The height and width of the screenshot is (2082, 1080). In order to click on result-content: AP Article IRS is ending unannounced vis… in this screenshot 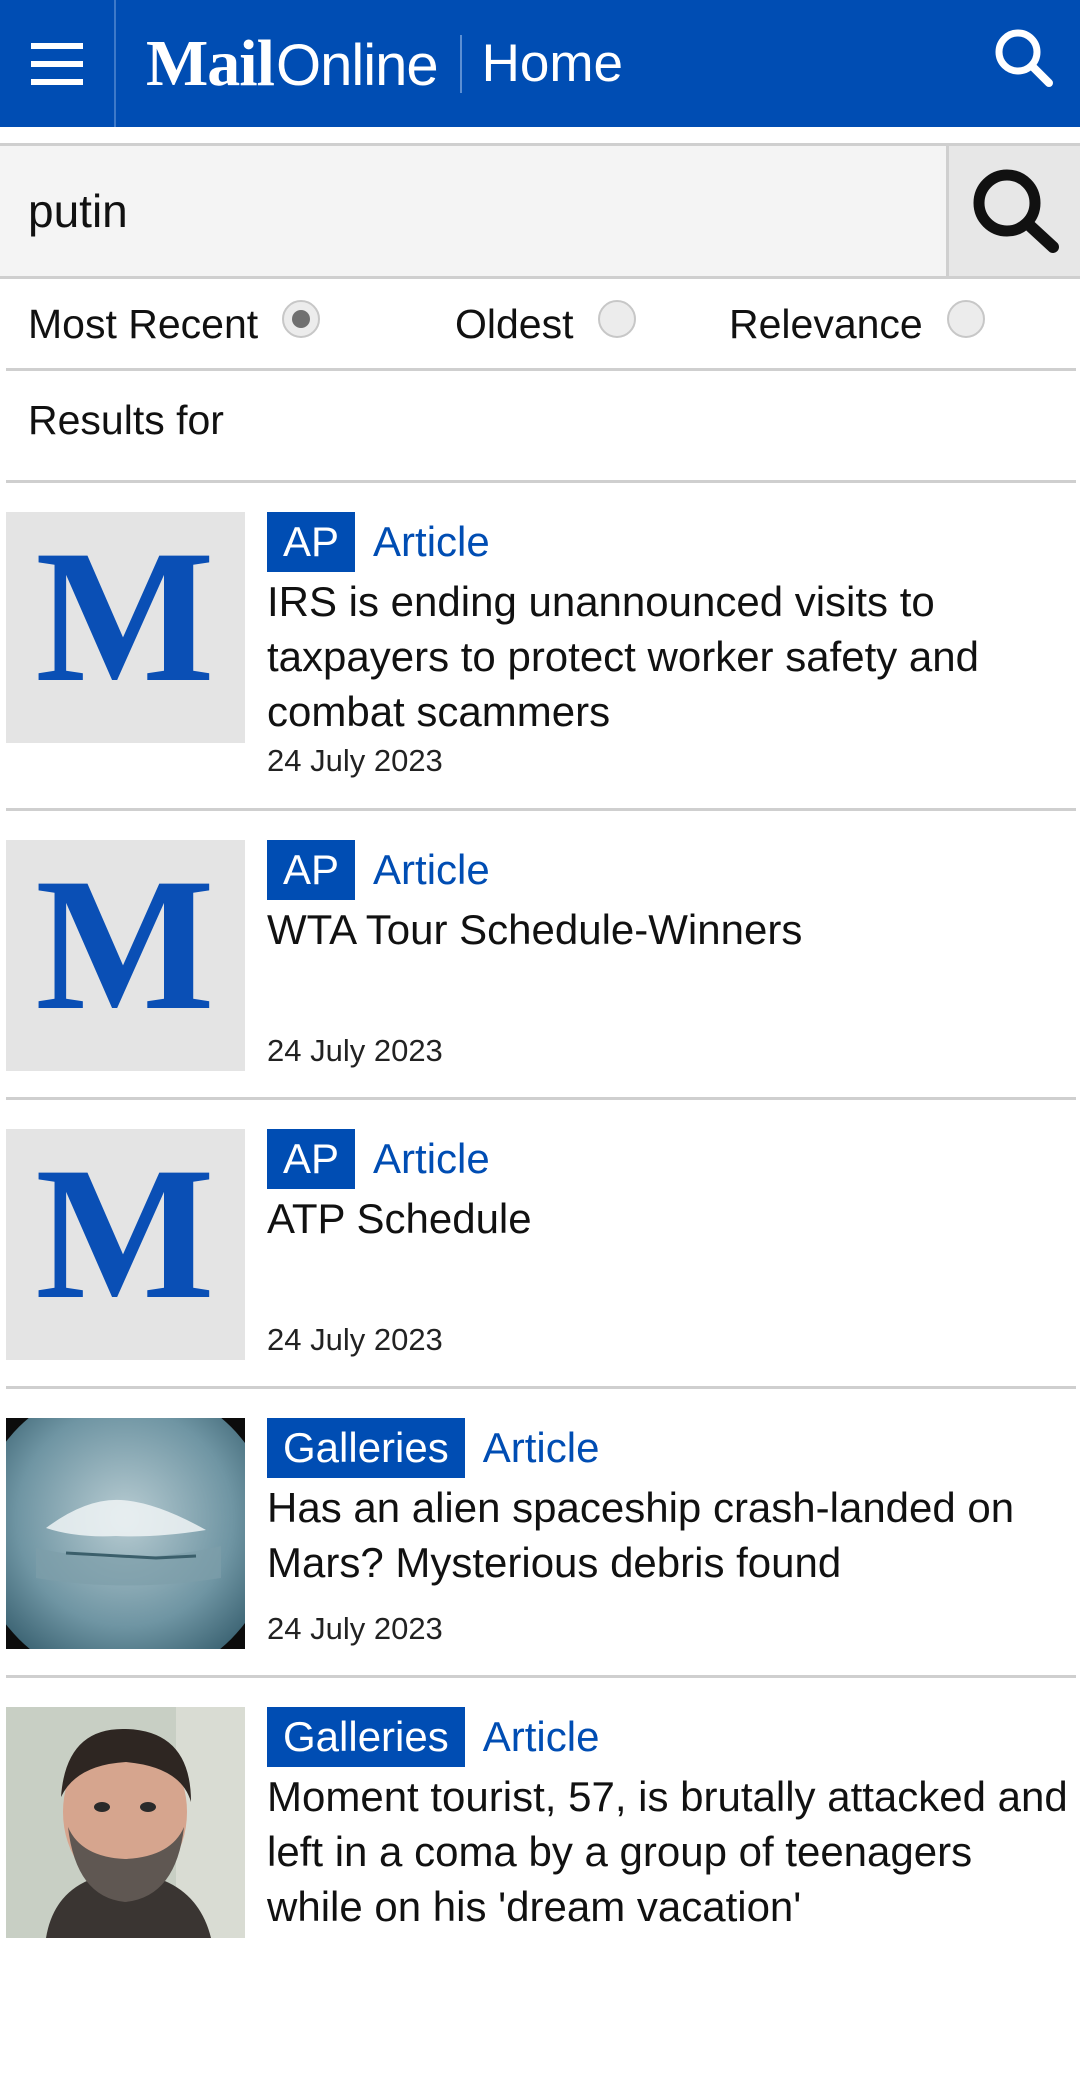, I will do `click(668, 625)`.